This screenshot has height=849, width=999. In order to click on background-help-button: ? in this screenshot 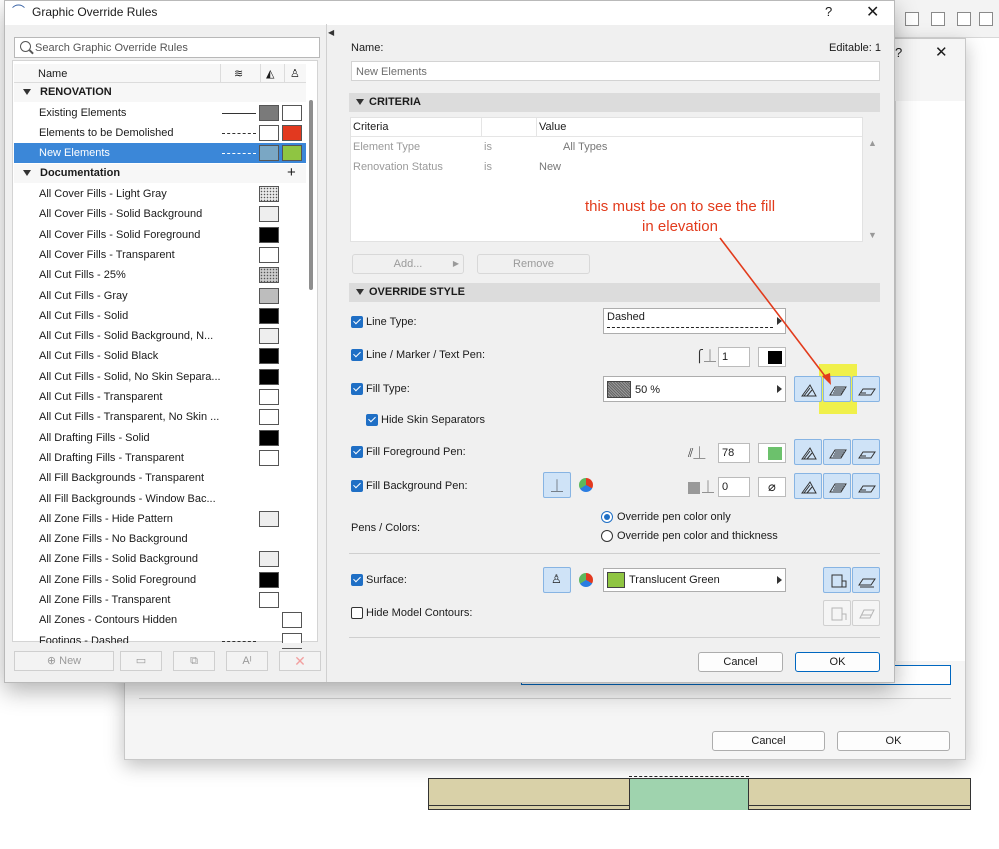, I will do `click(898, 52)`.